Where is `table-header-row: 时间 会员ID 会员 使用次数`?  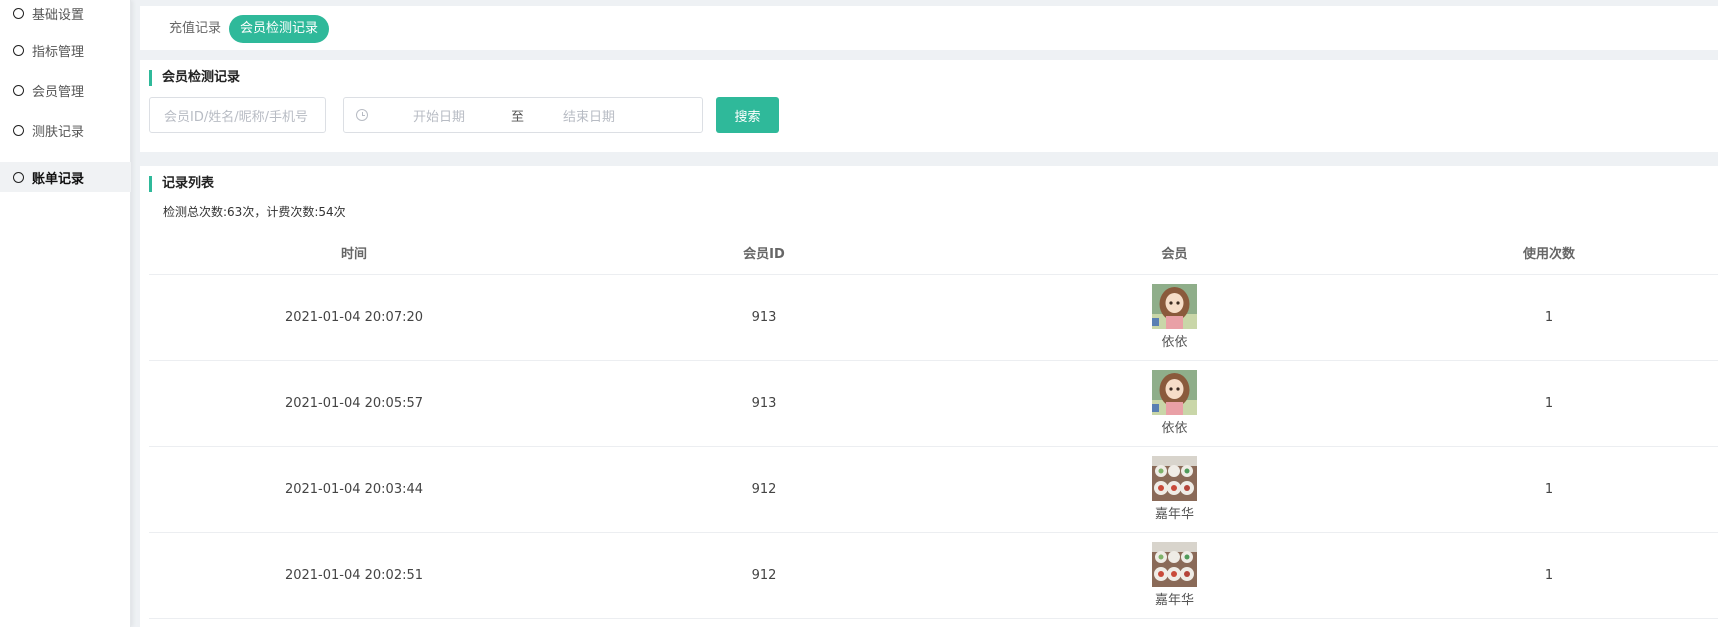
table-header-row: 时间 会员ID 会员 使用次数 is located at coordinates (933, 253).